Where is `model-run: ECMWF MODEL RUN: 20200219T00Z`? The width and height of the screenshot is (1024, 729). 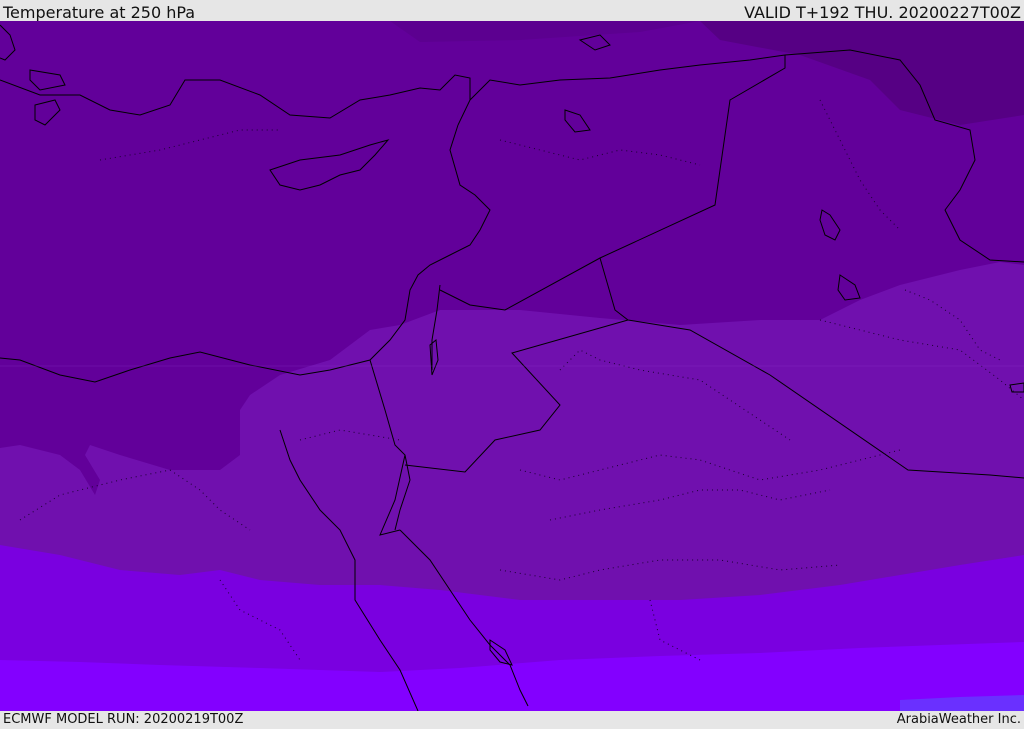
model-run: ECMWF MODEL RUN: 20200219T00Z is located at coordinates (123, 719).